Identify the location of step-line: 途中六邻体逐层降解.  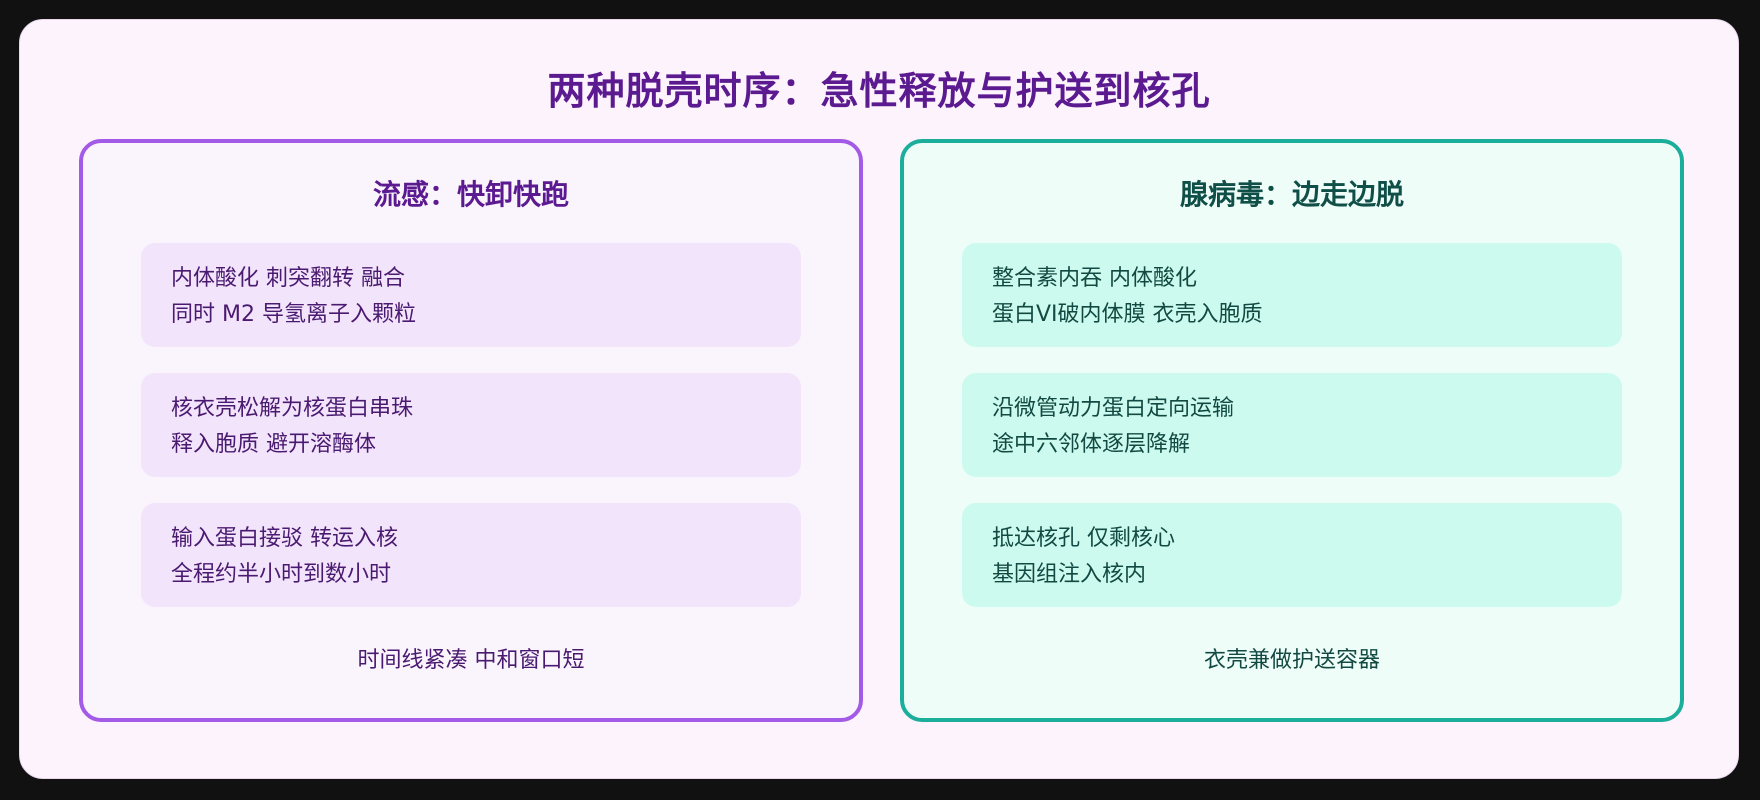
(1091, 444).